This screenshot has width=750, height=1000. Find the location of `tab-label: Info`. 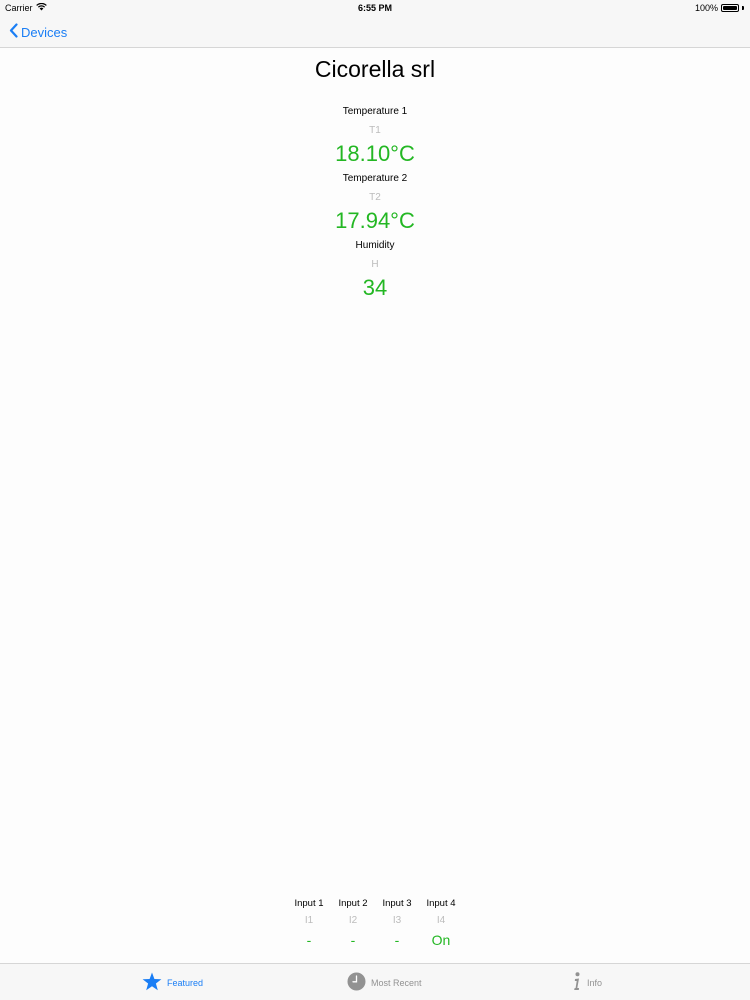

tab-label: Info is located at coordinates (595, 982).